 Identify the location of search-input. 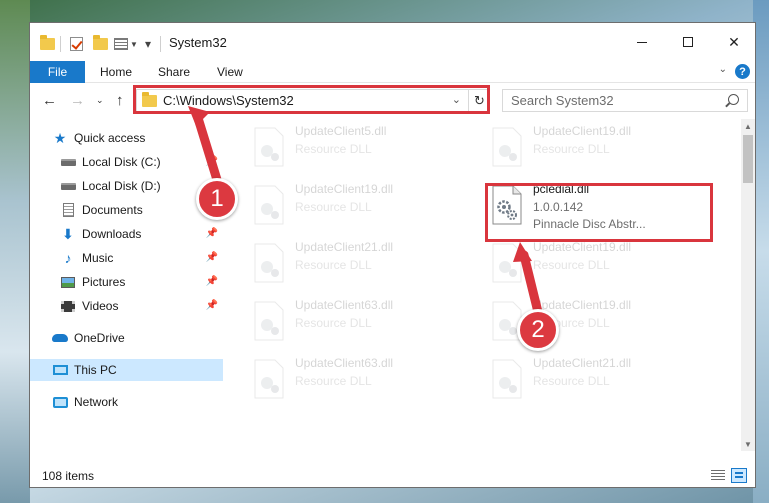
(611, 100).